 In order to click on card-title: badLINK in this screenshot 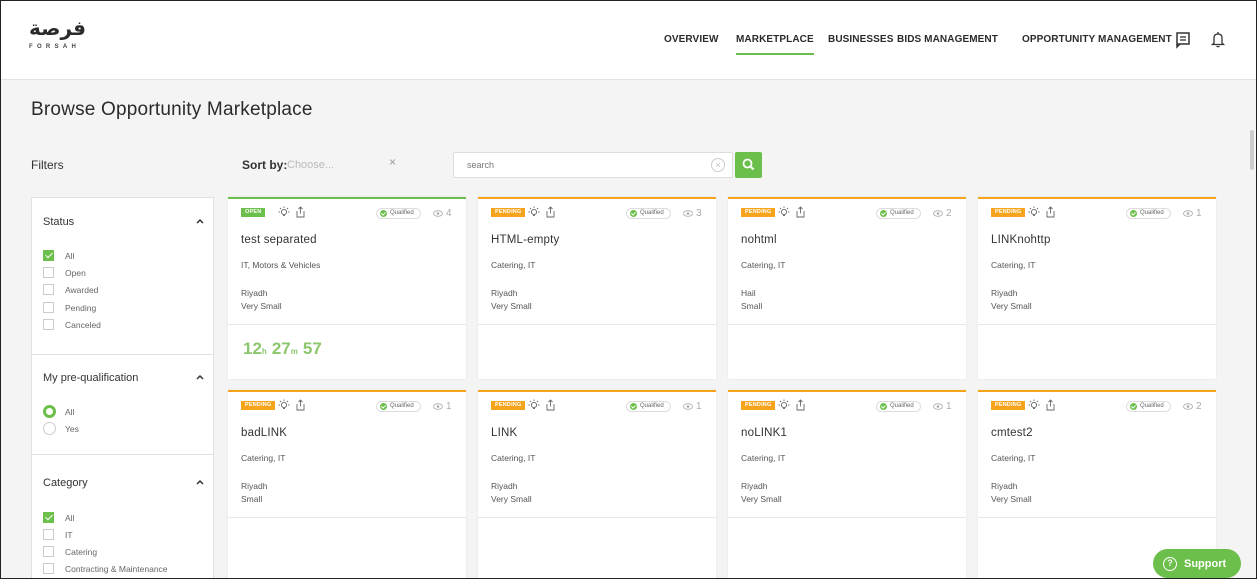, I will do `click(264, 433)`.